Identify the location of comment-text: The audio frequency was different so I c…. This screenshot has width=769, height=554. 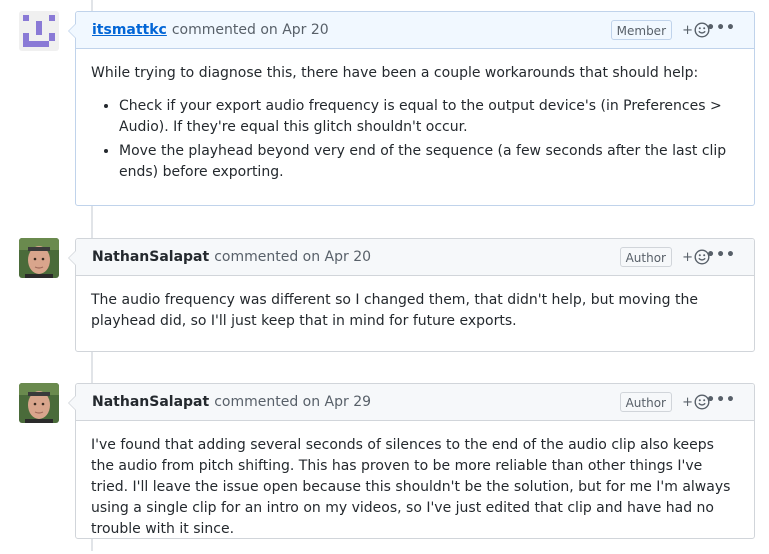
(394, 310).